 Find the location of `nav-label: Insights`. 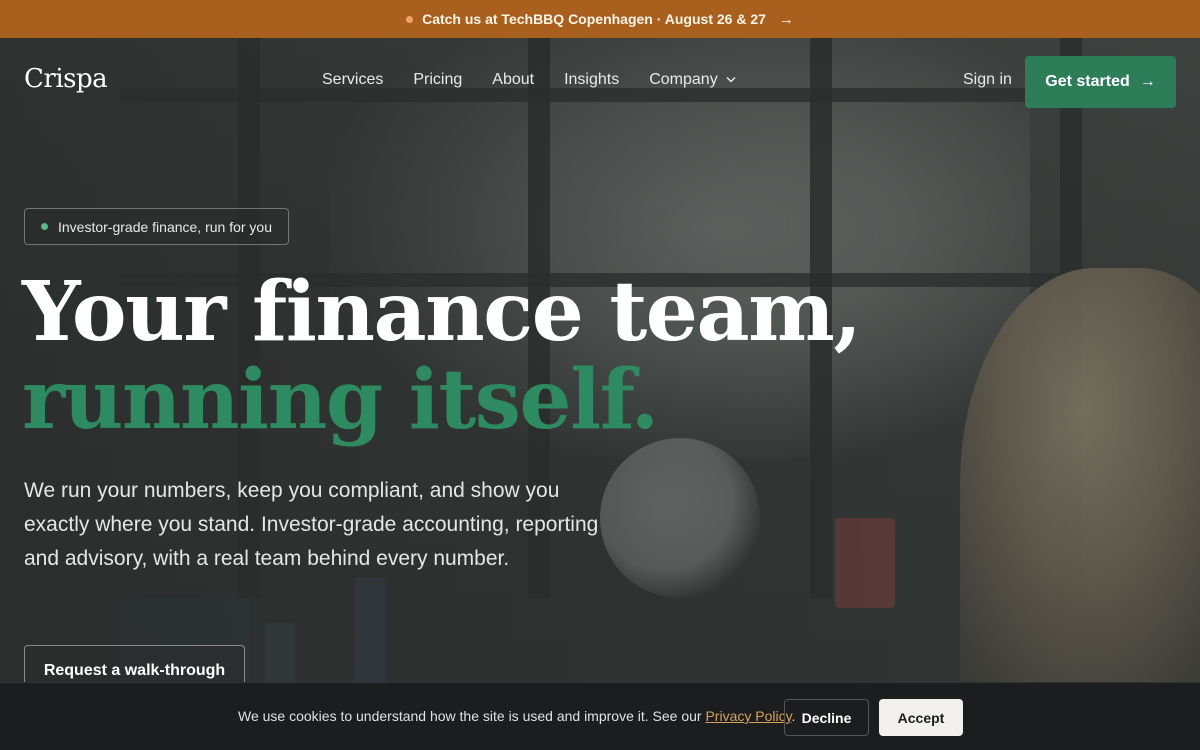

nav-label: Insights is located at coordinates (592, 79).